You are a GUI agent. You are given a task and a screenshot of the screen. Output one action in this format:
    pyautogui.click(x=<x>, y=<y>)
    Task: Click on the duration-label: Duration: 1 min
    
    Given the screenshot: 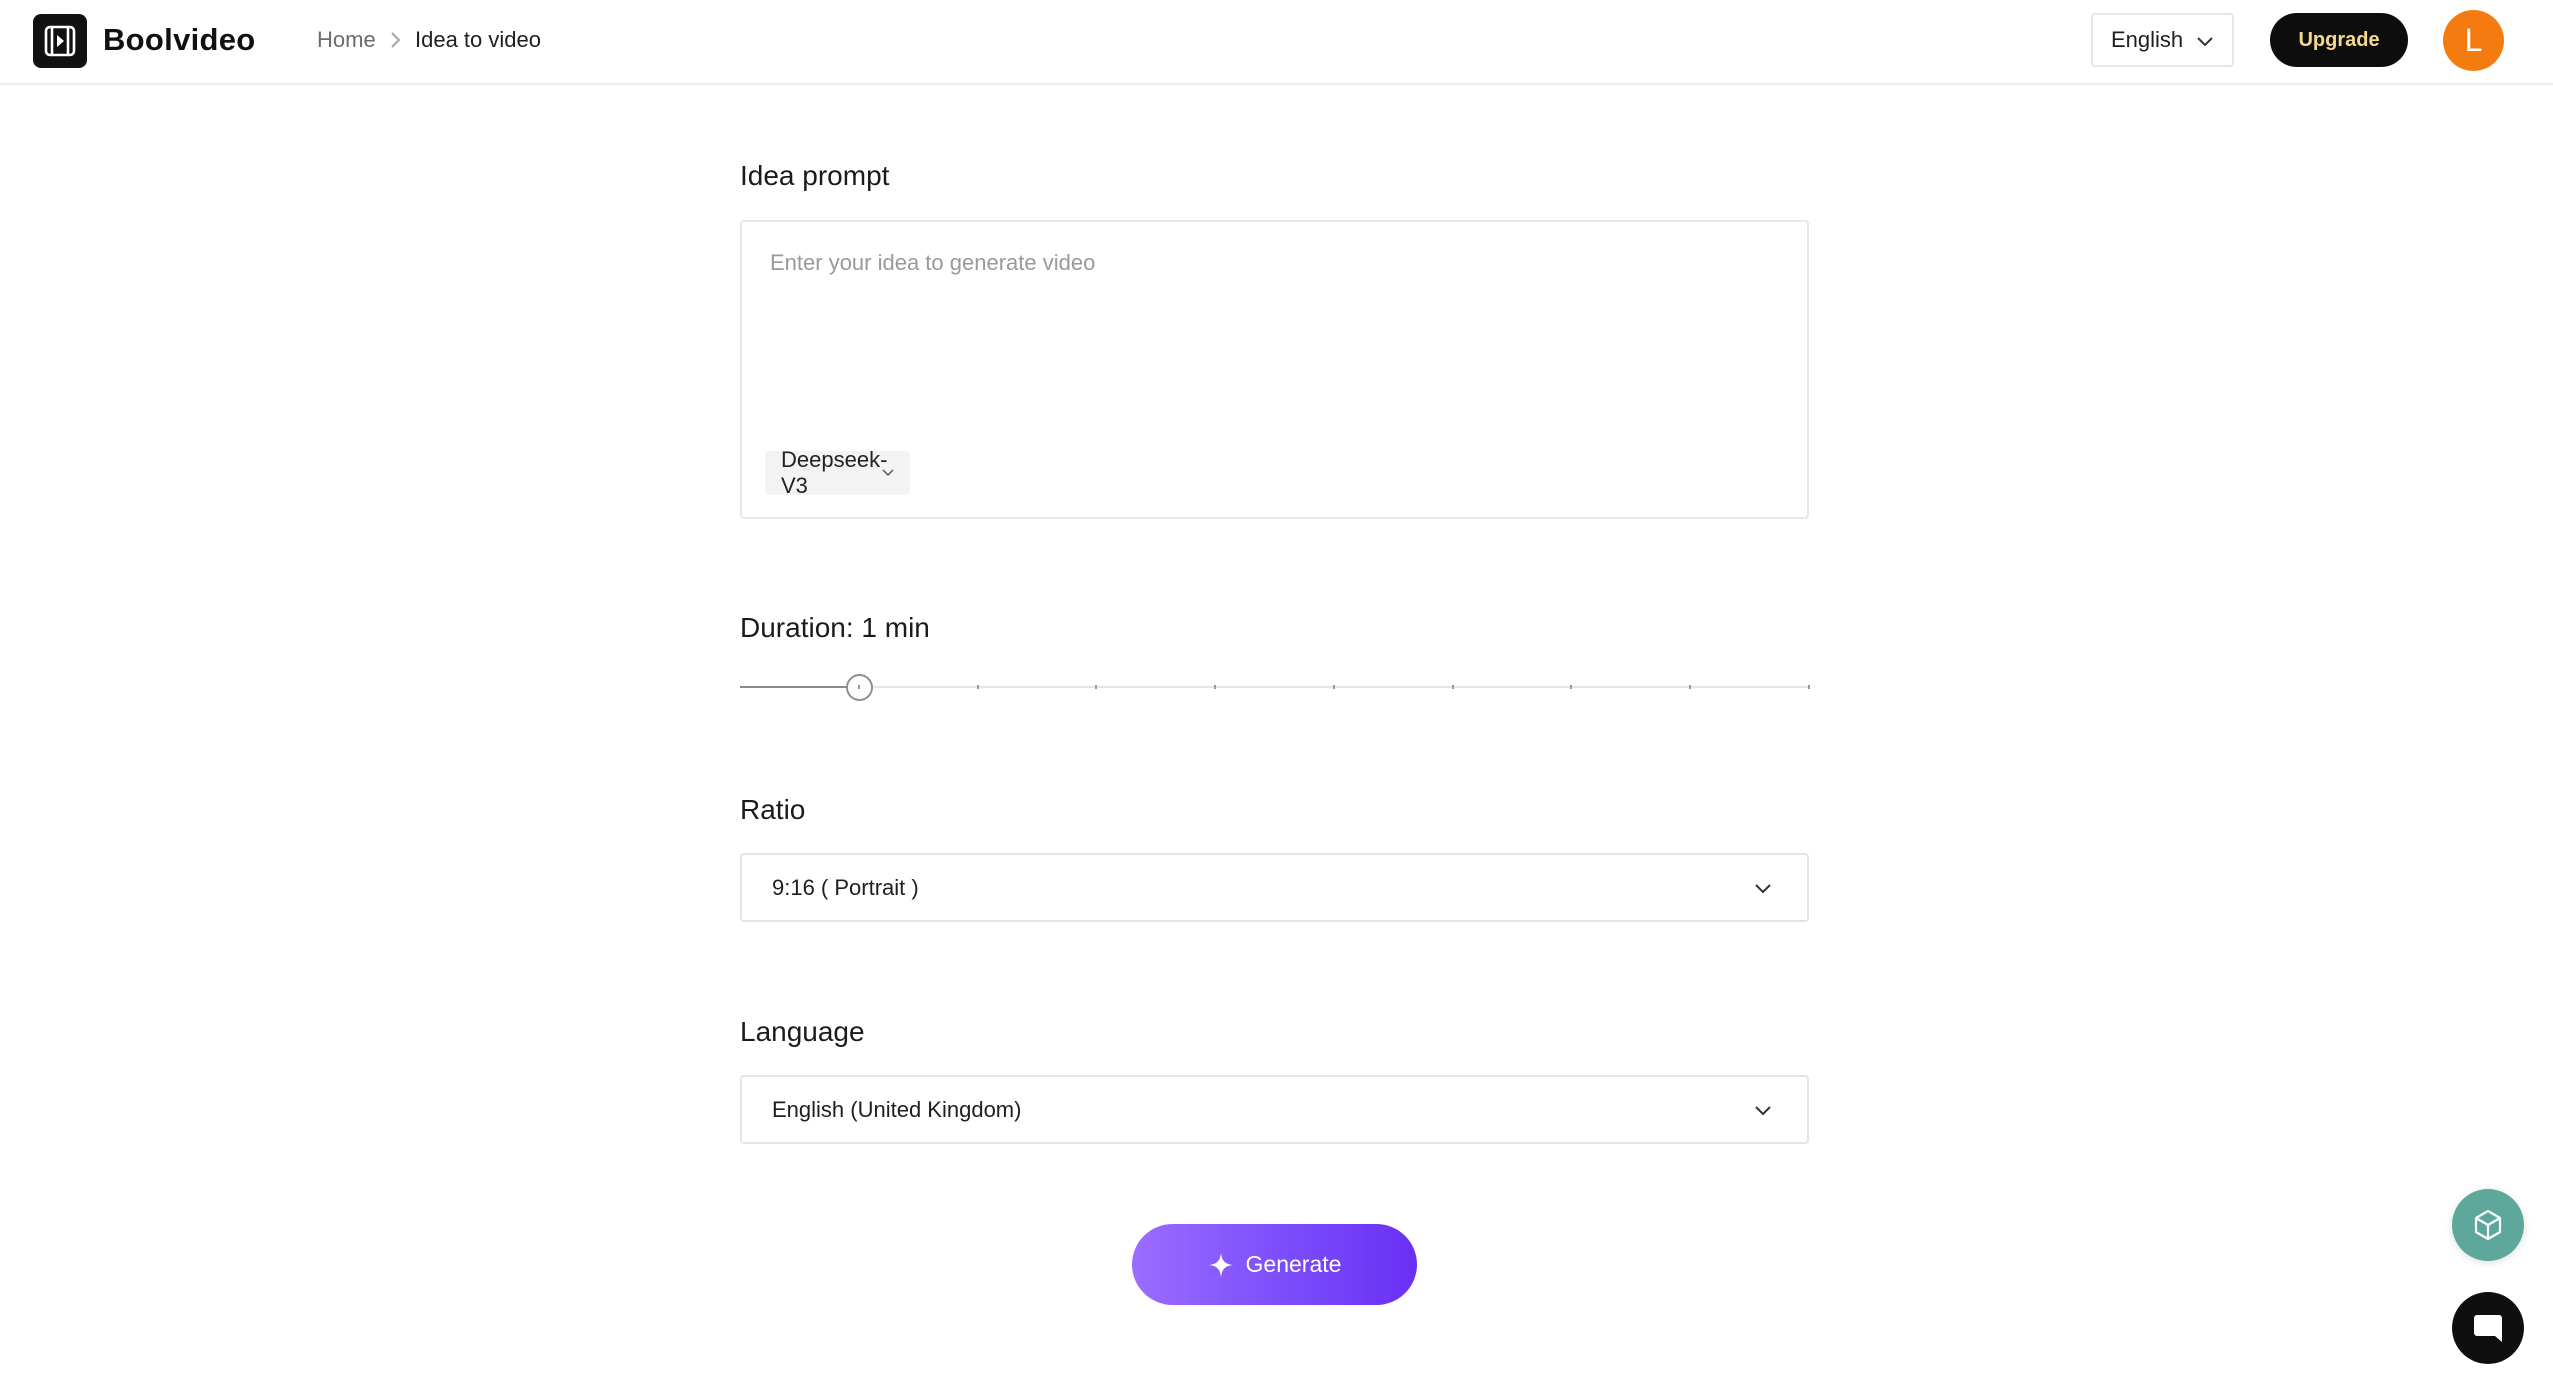 What is the action you would take?
    pyautogui.click(x=835, y=627)
    